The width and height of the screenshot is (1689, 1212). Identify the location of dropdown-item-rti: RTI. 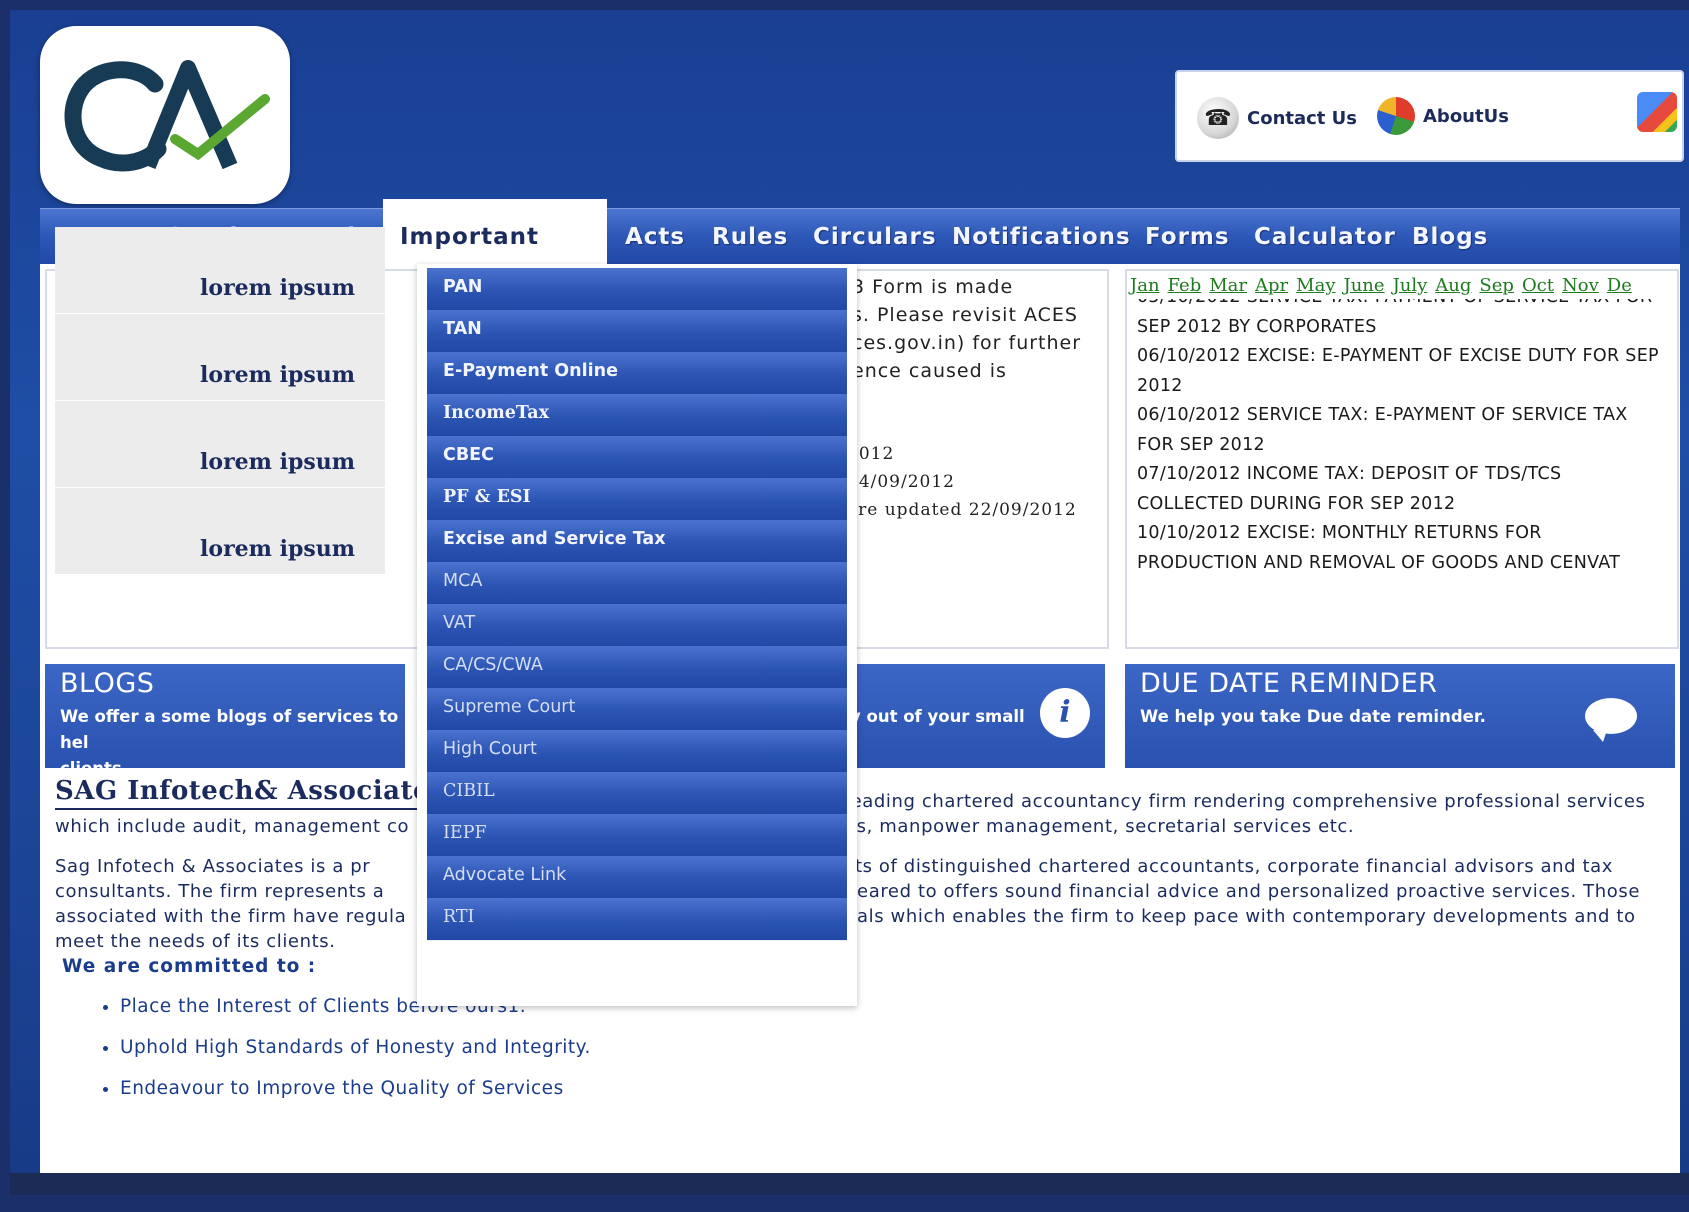
(637, 919).